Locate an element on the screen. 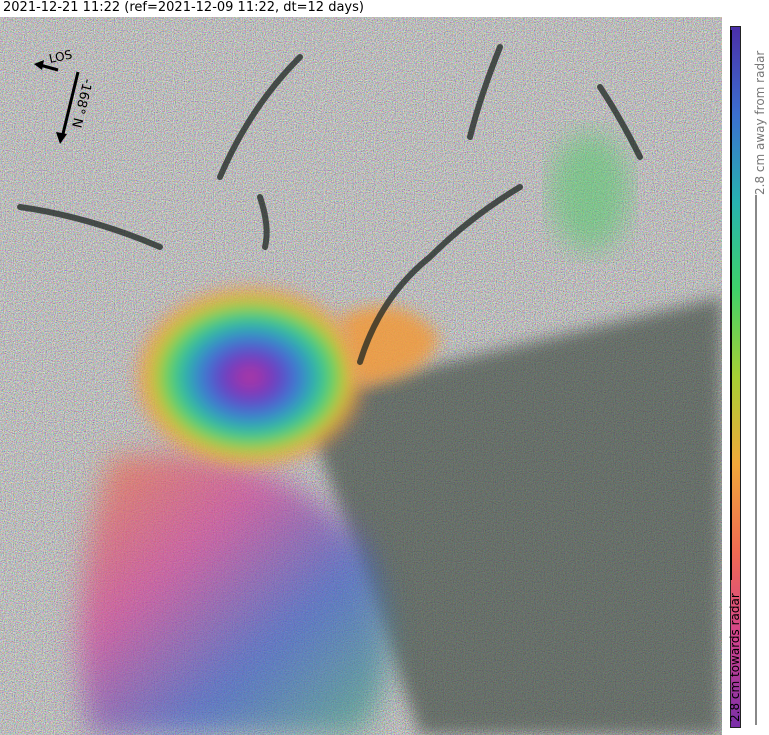  los-arrowhead-icon is located at coordinates (39, 65).